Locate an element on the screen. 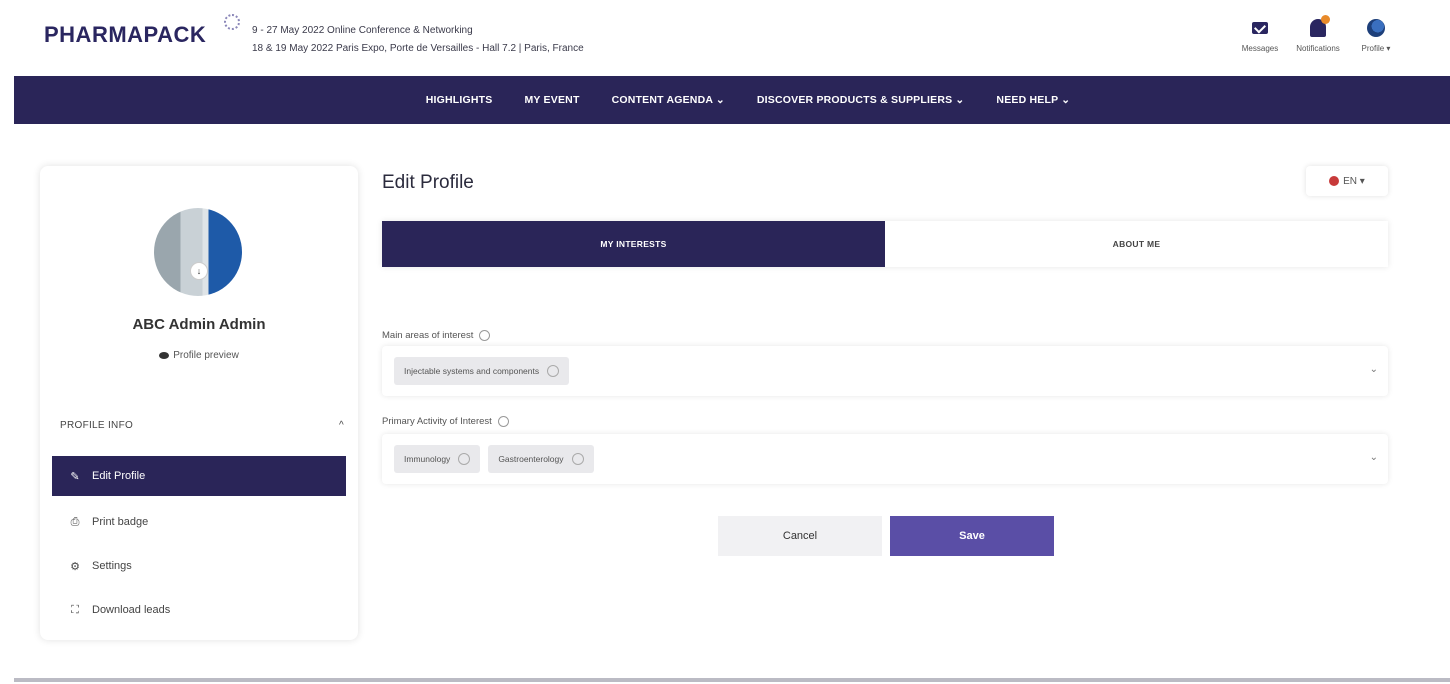  field-label-primary-activity: Primary Activity of Interest is located at coordinates (445, 421).